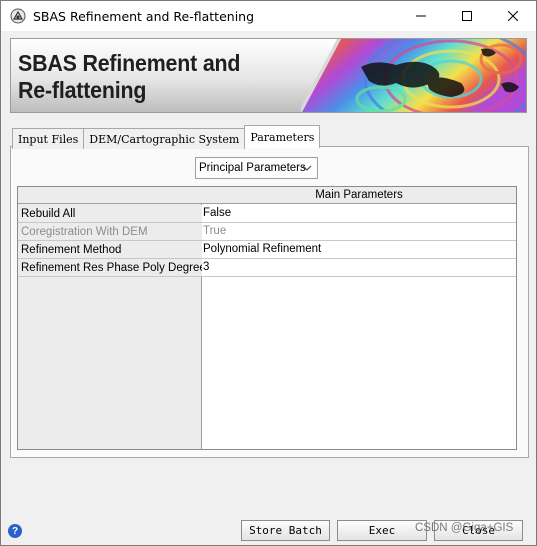 The height and width of the screenshot is (546, 537). Describe the element at coordinates (268, 16) in the screenshot. I see `title-bar: SBAS Refinement and Re-flattening` at that location.